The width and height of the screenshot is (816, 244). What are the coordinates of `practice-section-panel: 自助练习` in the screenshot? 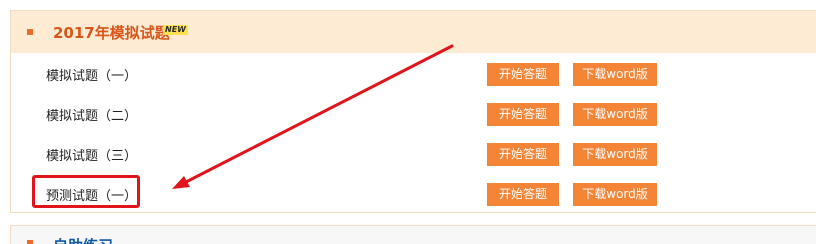 It's located at (413, 234).